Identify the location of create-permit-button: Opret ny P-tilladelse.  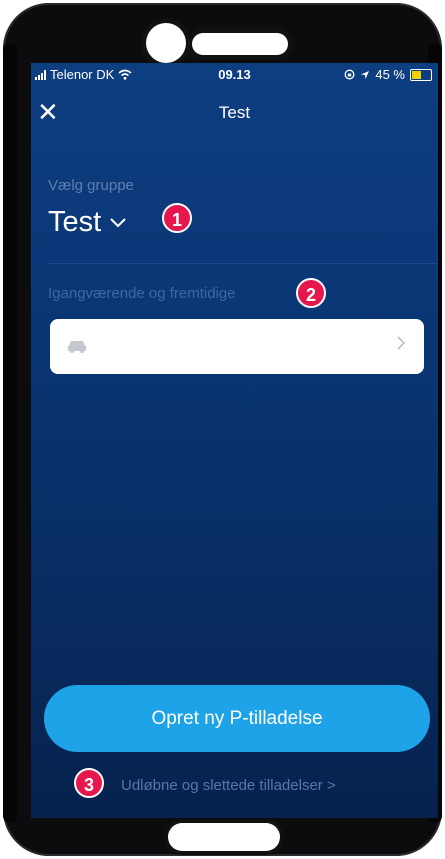
(237, 718).